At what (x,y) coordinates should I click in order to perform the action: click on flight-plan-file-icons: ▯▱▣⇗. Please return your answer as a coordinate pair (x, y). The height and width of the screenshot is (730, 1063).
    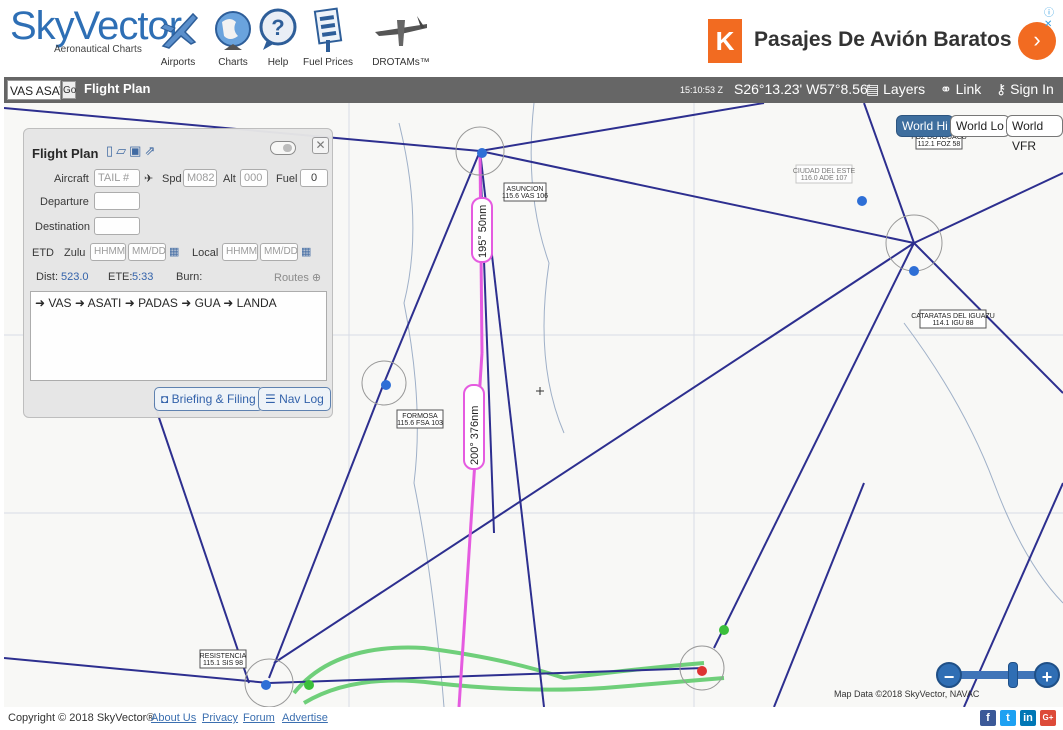
    Looking at the image, I should click on (132, 151).